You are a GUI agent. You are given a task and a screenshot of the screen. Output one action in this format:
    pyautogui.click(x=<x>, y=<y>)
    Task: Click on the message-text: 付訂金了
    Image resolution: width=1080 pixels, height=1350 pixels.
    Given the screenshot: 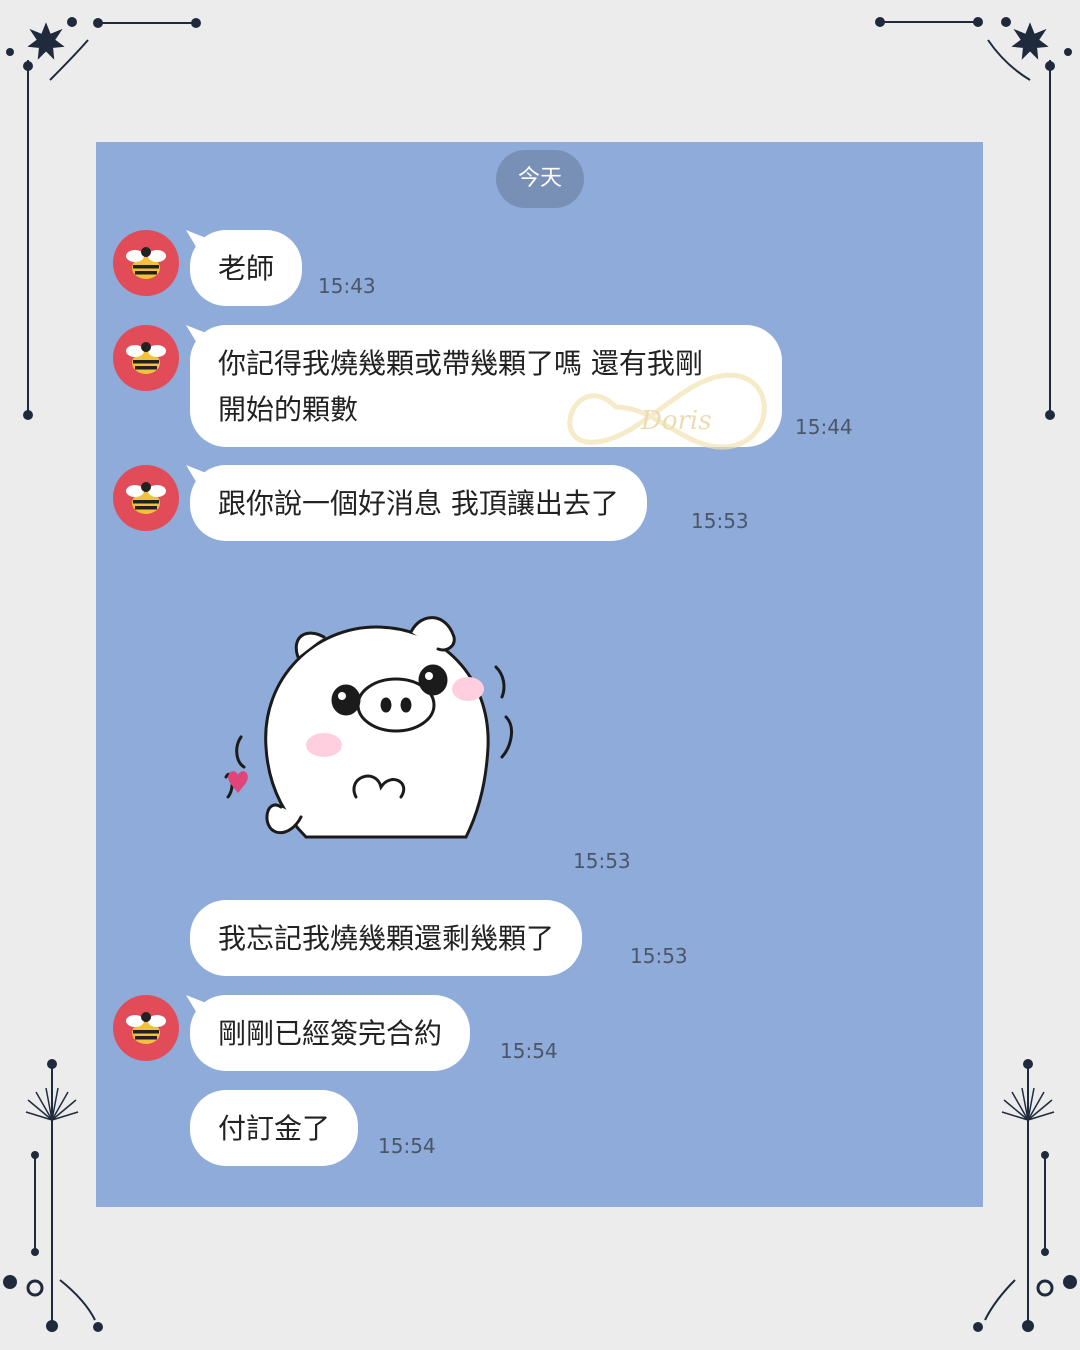 What is the action you would take?
    pyautogui.click(x=274, y=1128)
    